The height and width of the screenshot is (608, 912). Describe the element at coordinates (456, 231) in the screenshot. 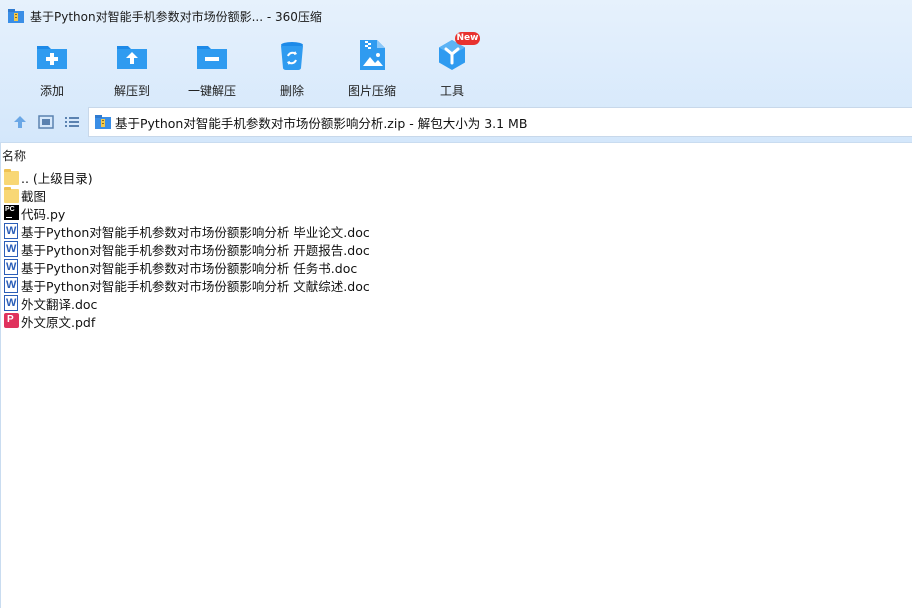

I see `list-item: W 基于Python对智能手机参数对市场份额影响分析 毕业论文.doc` at that location.